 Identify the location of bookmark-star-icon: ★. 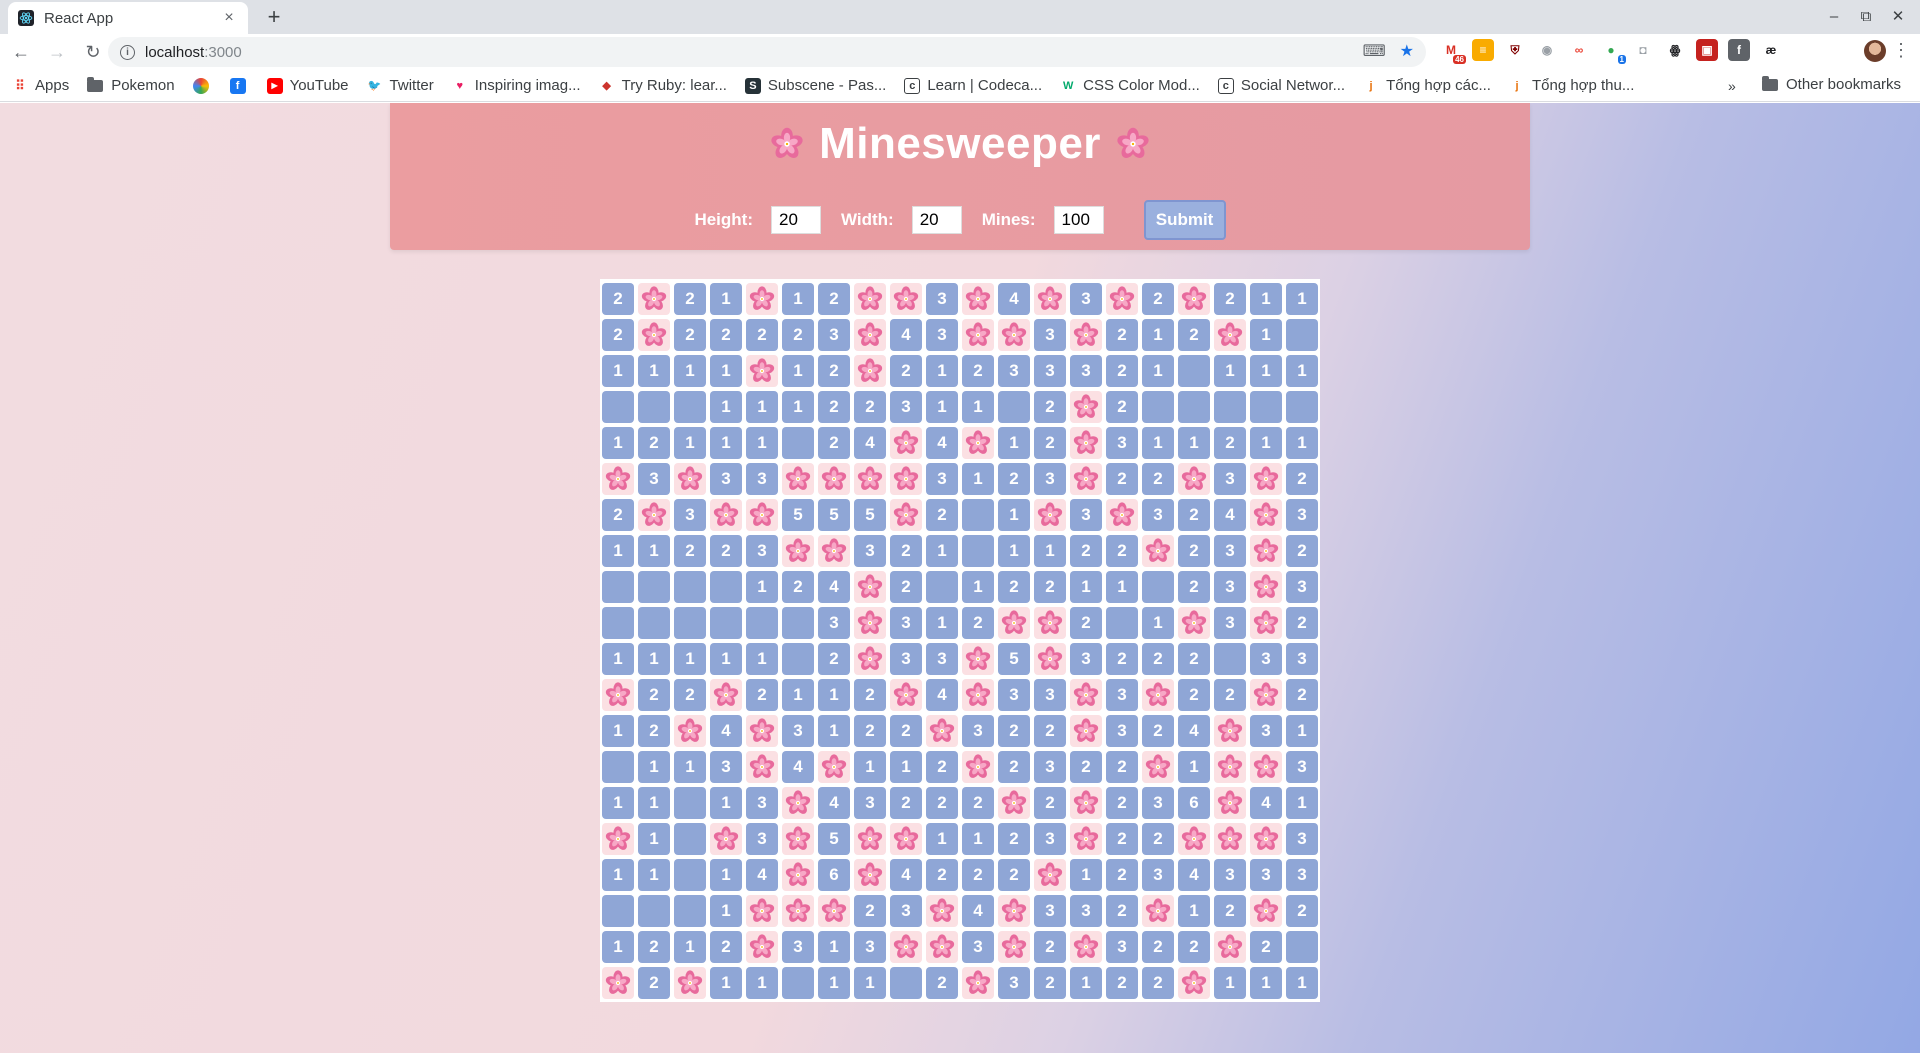
(1407, 52).